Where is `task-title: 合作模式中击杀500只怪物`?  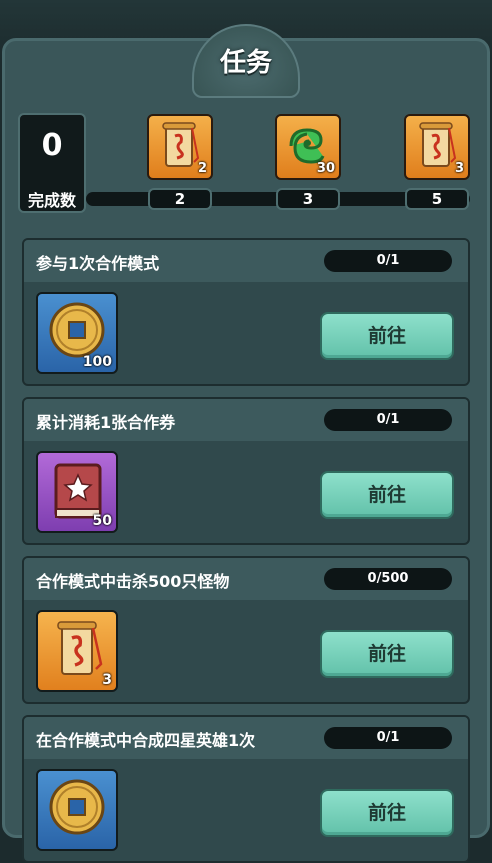 task-title: 合作模式中击杀500只怪物 is located at coordinates (133, 581).